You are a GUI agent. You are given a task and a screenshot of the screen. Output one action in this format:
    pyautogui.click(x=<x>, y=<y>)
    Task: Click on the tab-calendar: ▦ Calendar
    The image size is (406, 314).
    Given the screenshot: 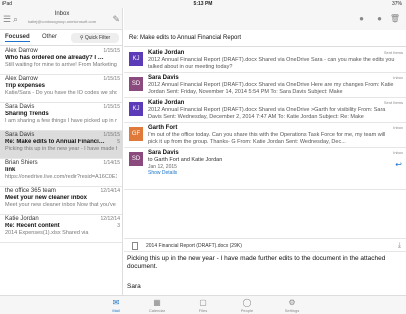 What is the action you would take?
    pyautogui.click(x=157, y=305)
    